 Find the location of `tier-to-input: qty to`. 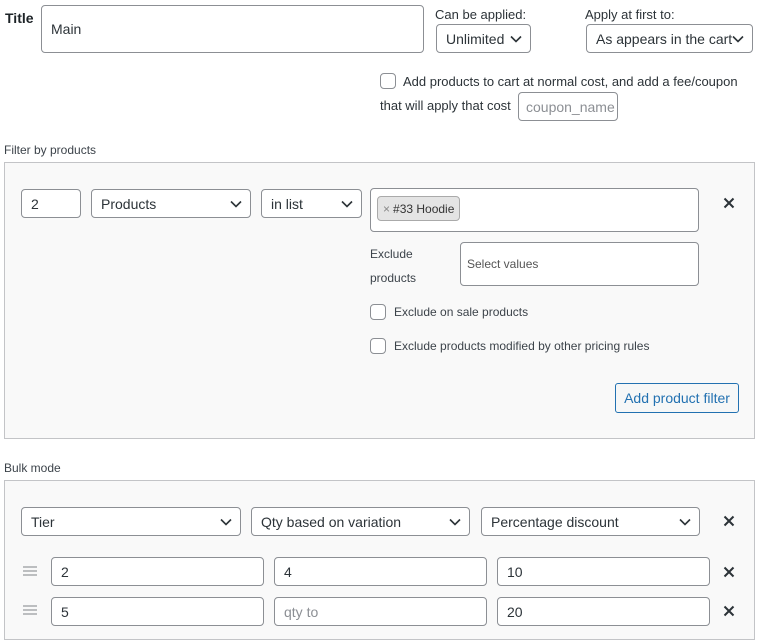

tier-to-input: qty to is located at coordinates (380, 611).